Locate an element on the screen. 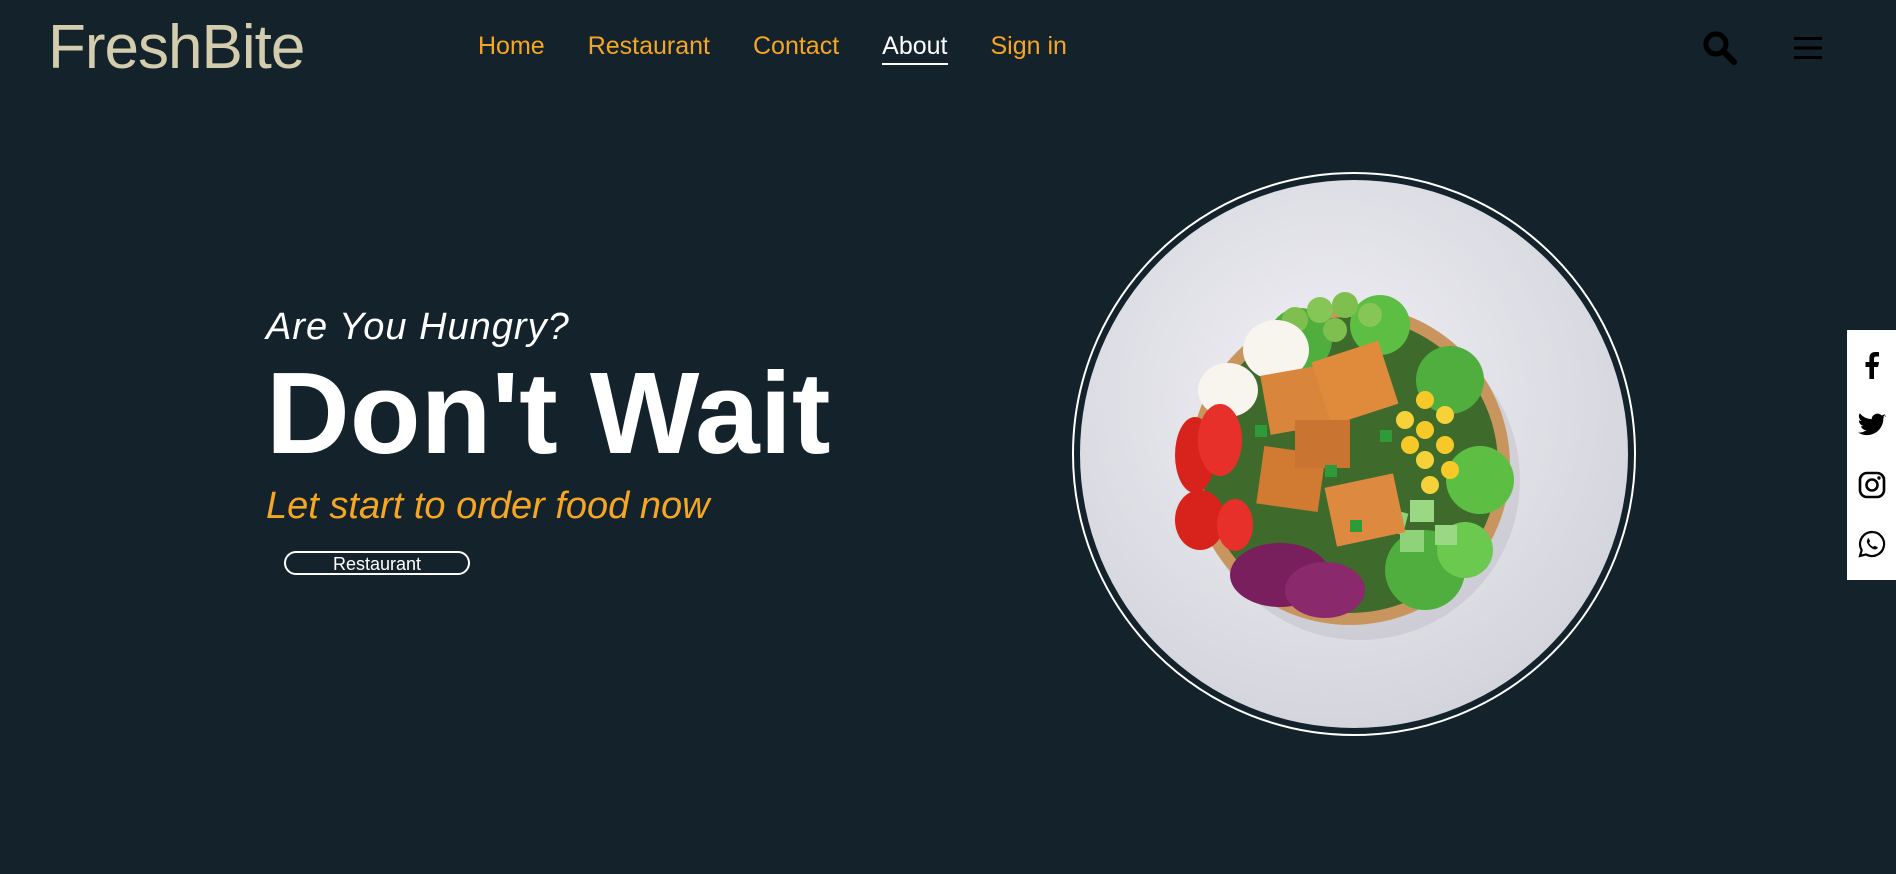  nav-contact: Contact is located at coordinates (796, 48).